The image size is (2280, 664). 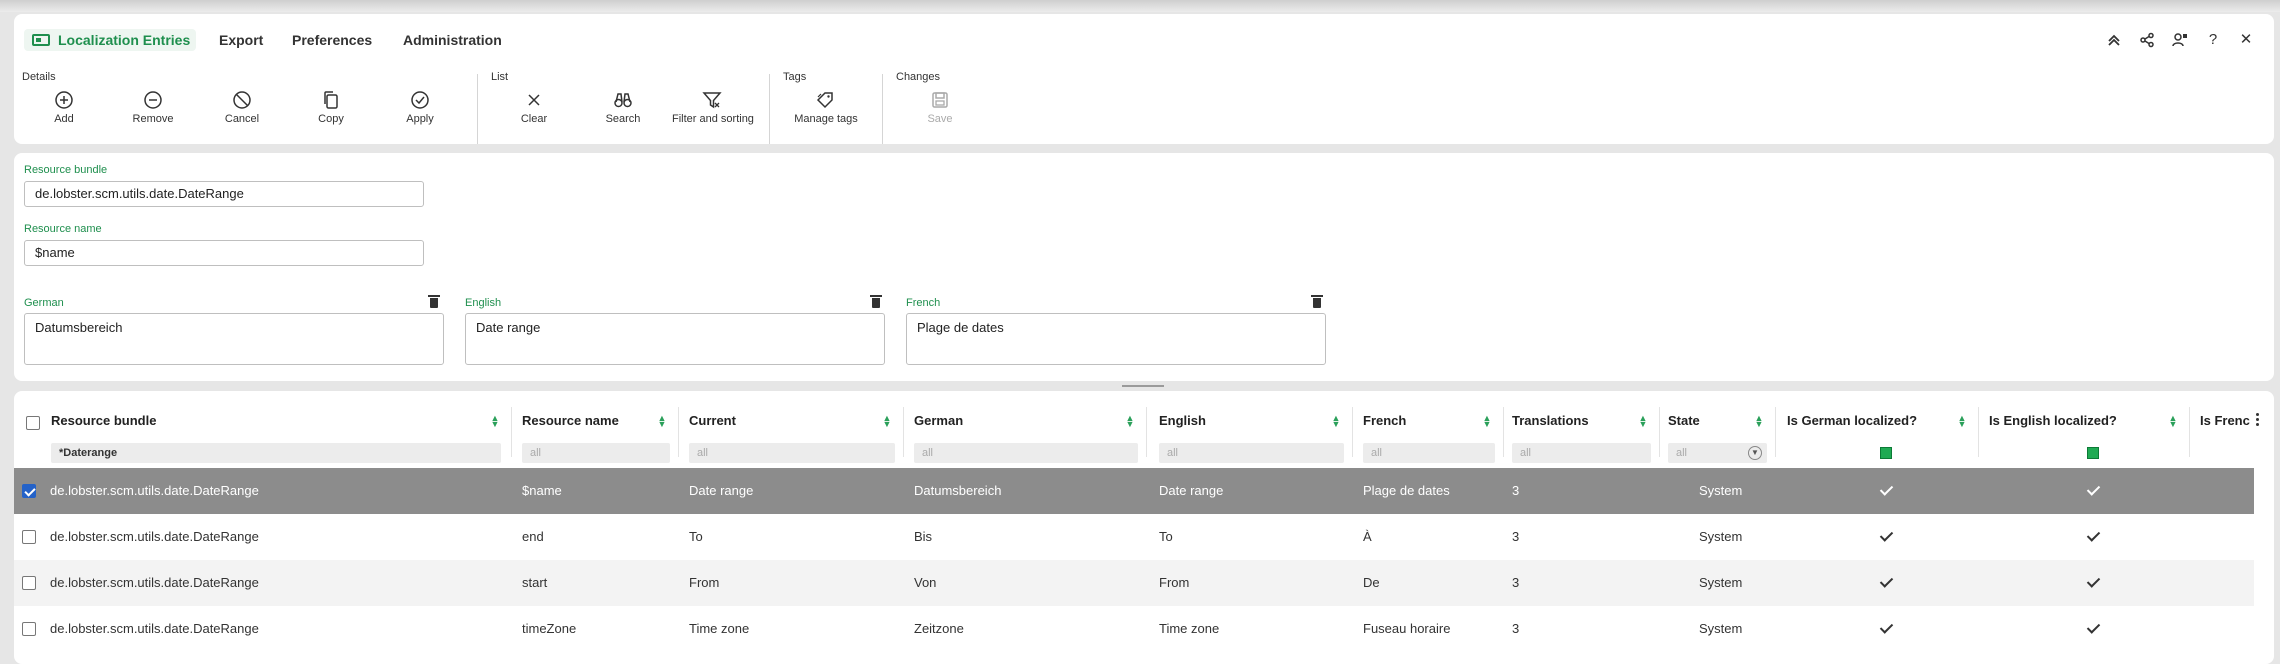 What do you see at coordinates (876, 301) in the screenshot?
I see `delete-english-icon` at bounding box center [876, 301].